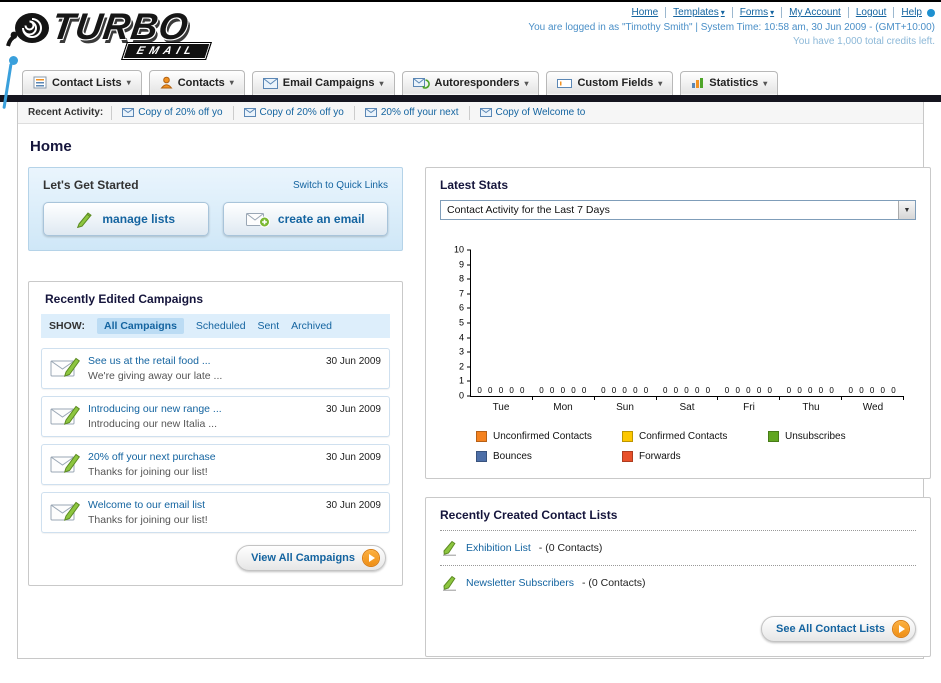  I want to click on y-tick-label: 10, so click(458, 249).